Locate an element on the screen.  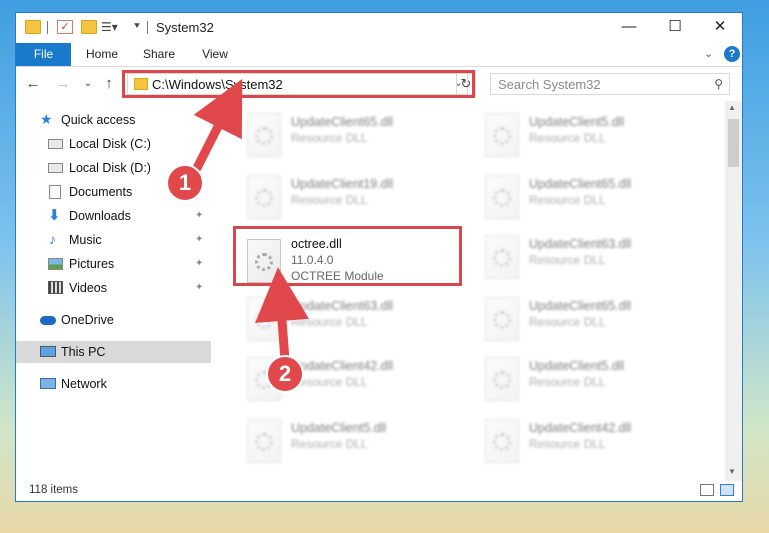
callout-2: 2 is located at coordinates (285, 374).